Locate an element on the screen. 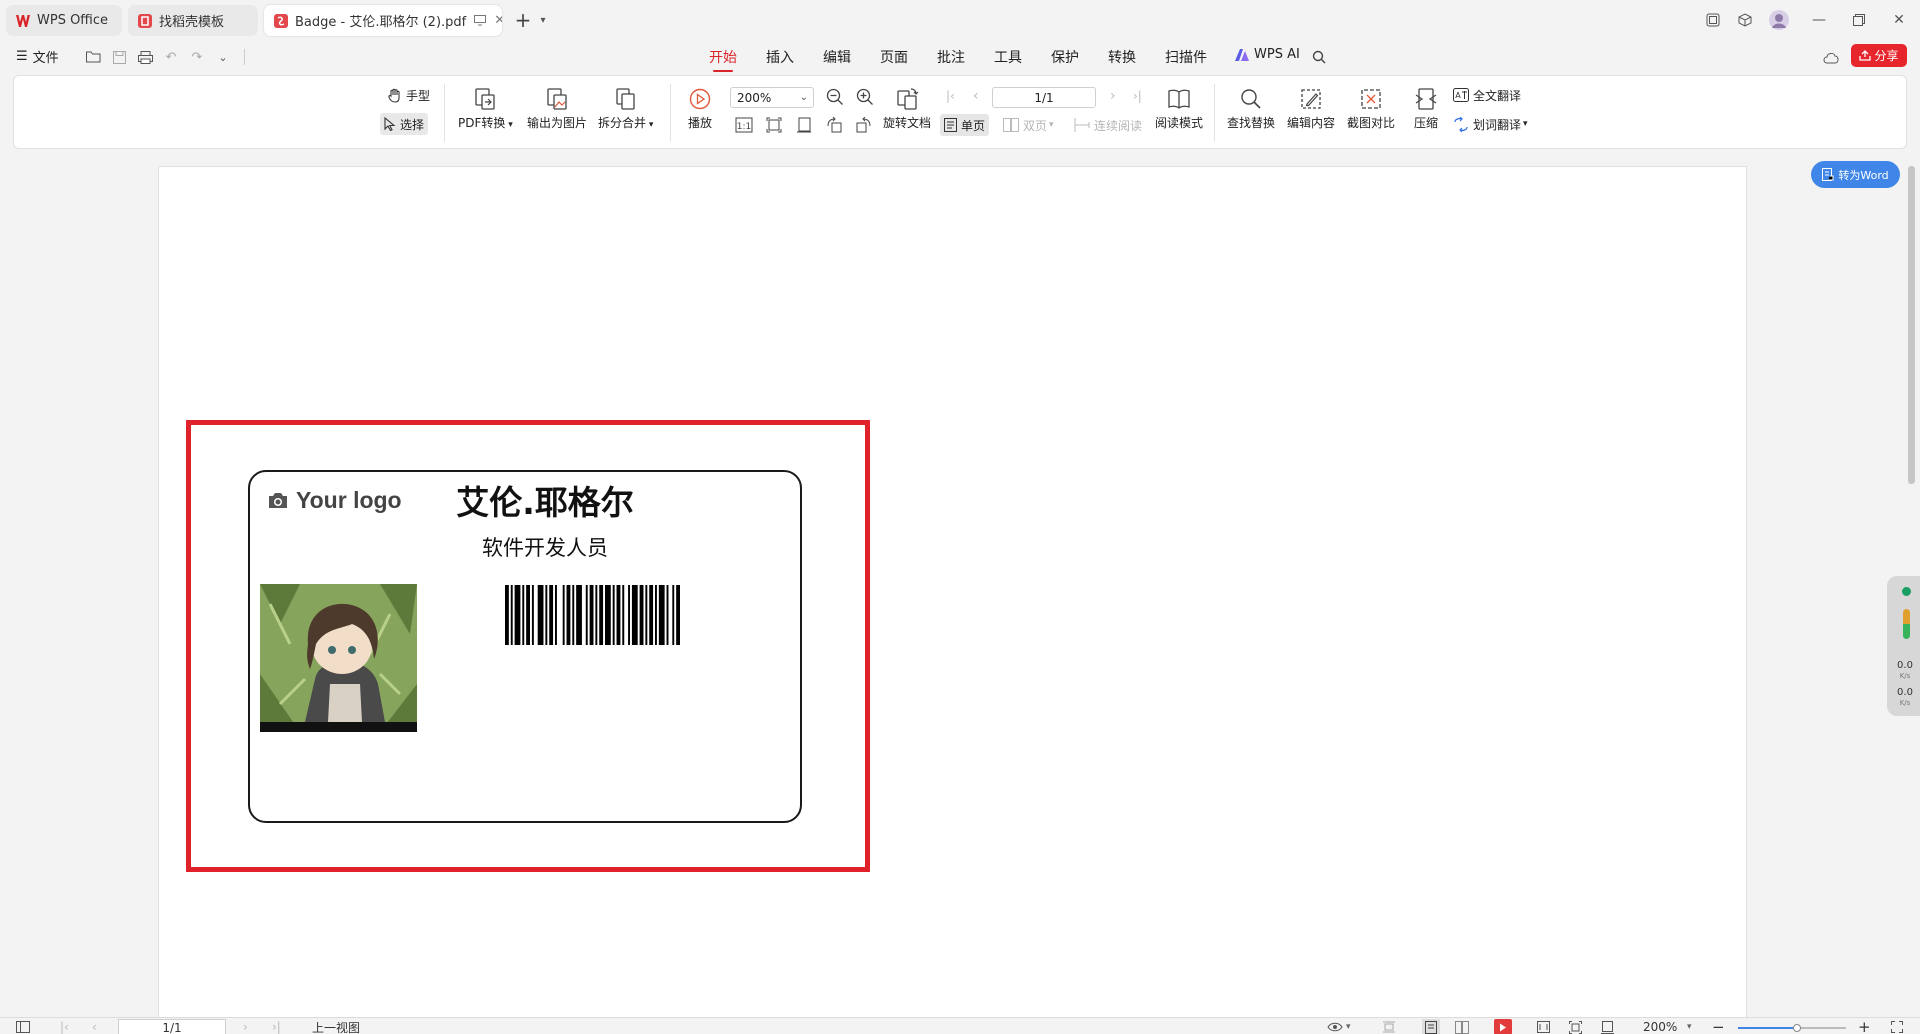 This screenshot has width=1920, height=1034. tab-wps-office: WPS Office is located at coordinates (64, 20).